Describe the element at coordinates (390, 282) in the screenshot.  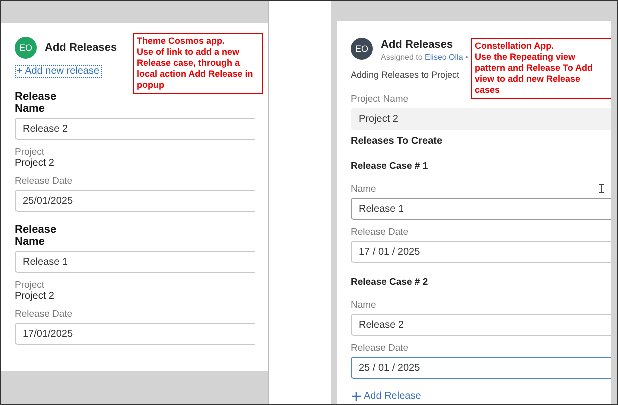
I see `case-heading: Release Case # 2` at that location.